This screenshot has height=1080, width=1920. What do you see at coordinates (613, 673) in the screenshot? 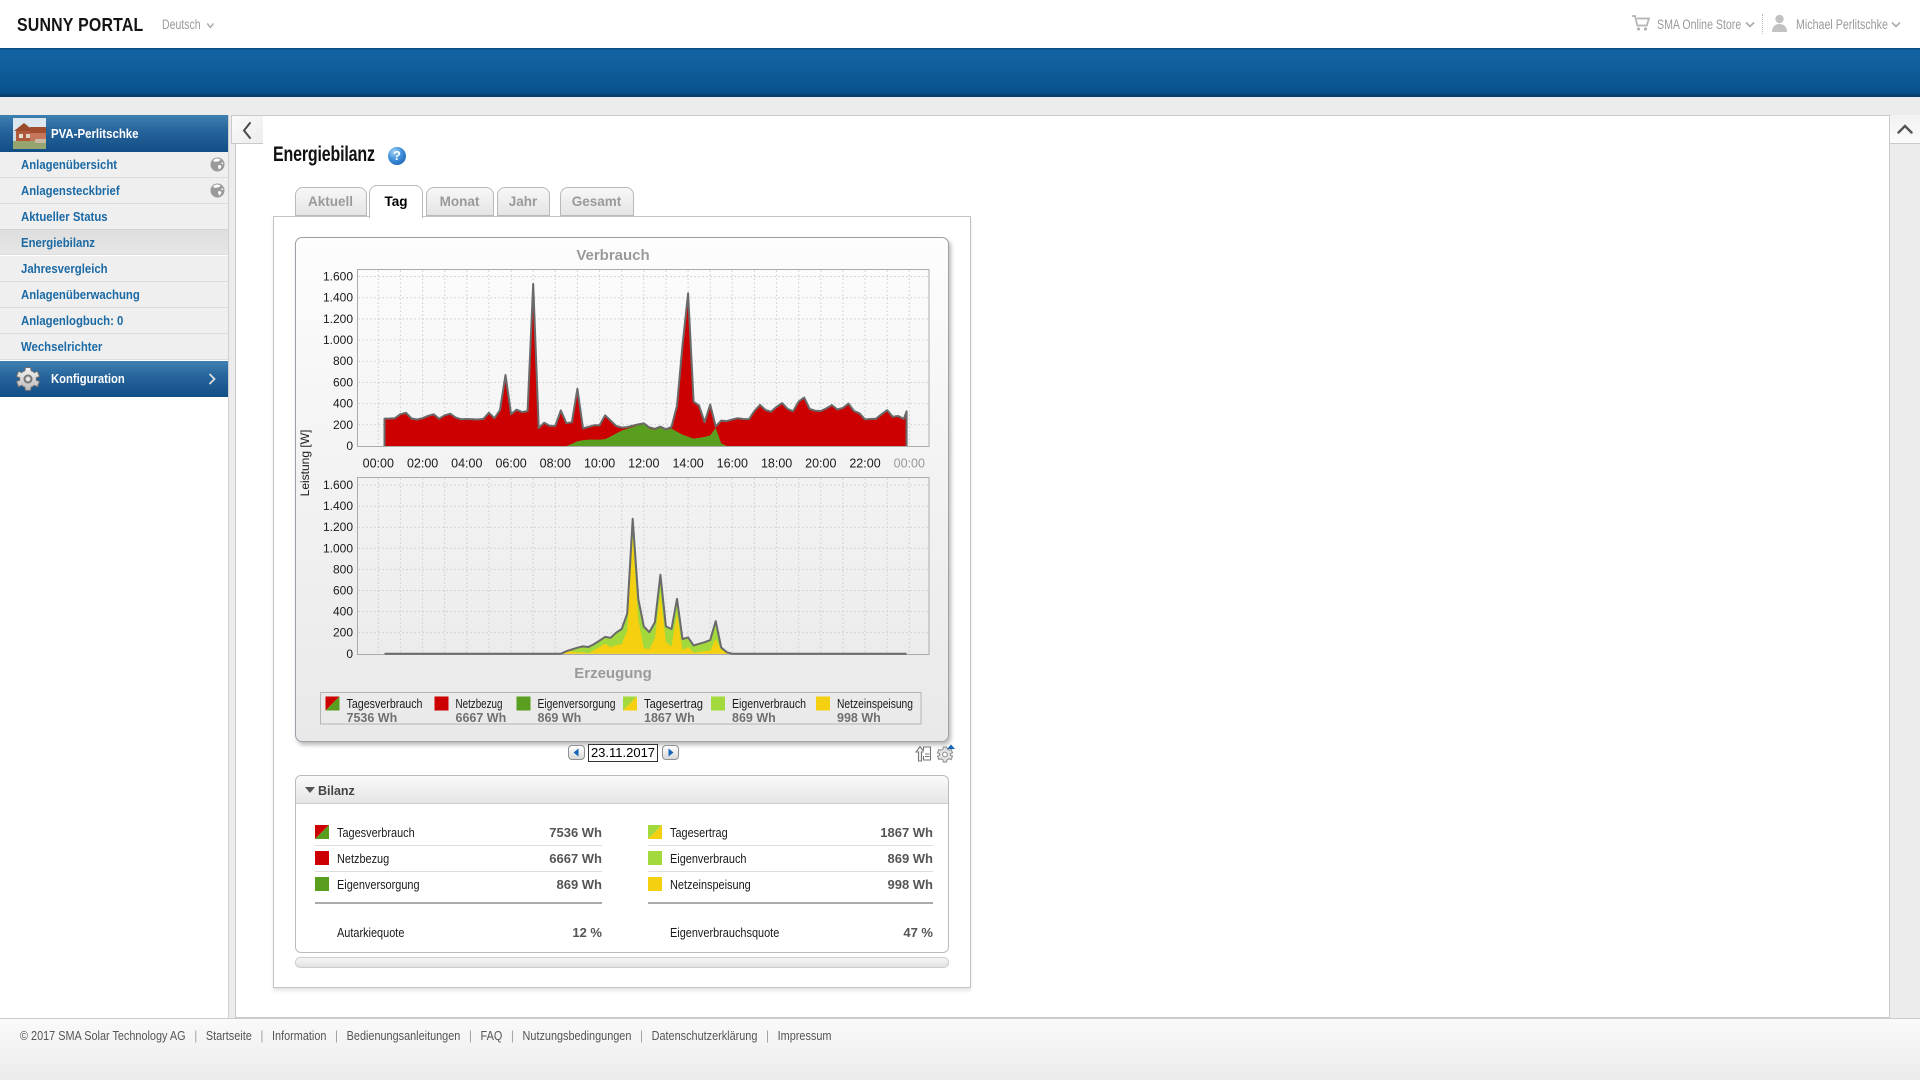
I see `svg-text: Erzeugung` at bounding box center [613, 673].